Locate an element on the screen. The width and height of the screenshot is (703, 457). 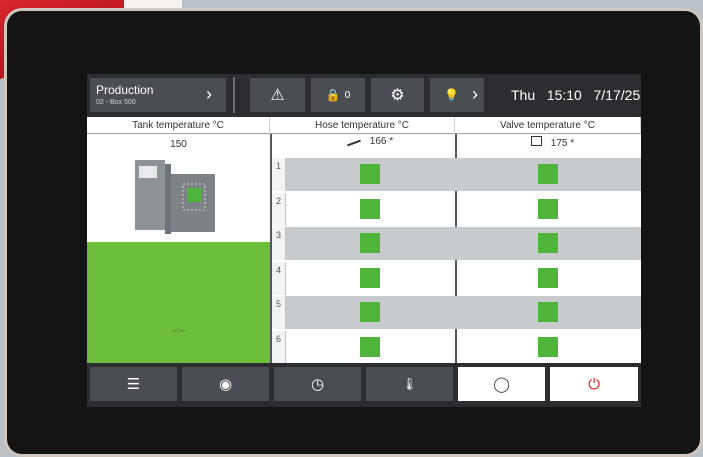
zone-row: 3 is located at coordinates (456, 243).